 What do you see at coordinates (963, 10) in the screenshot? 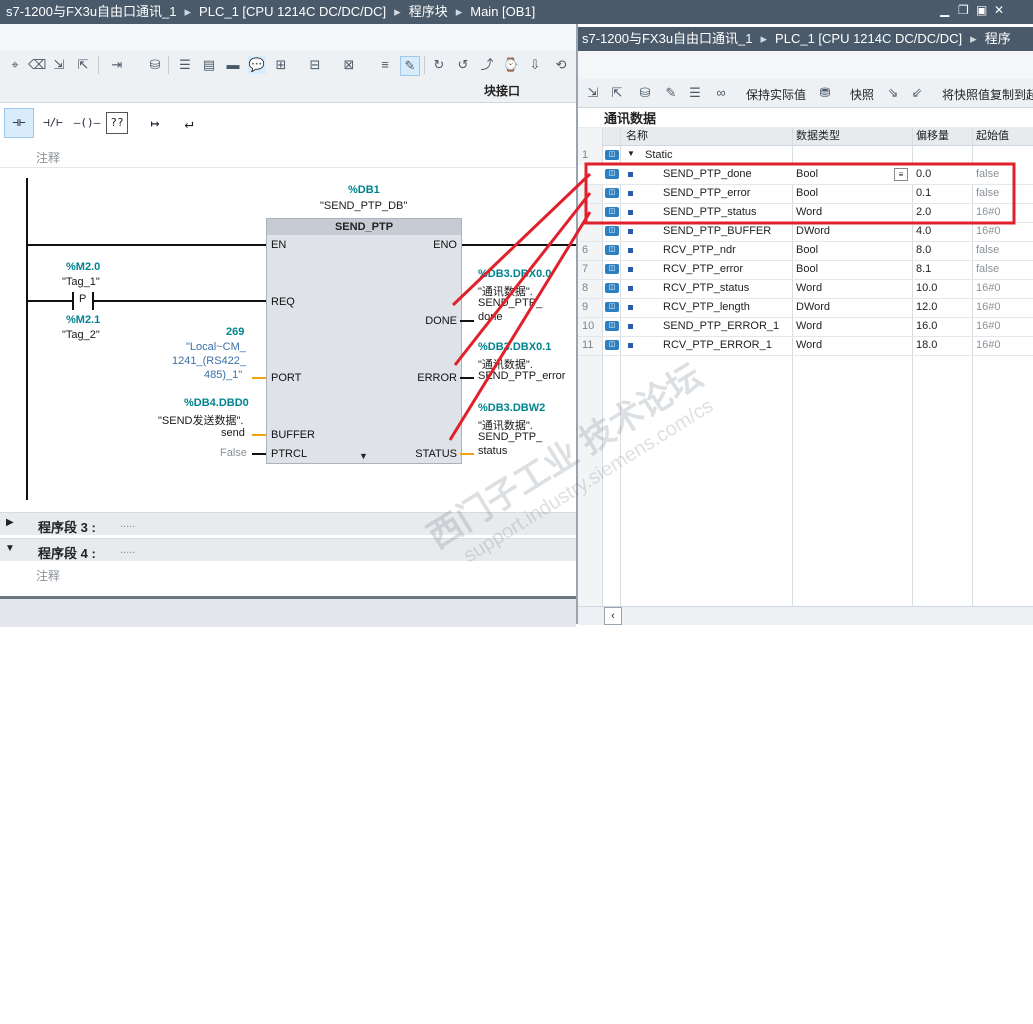
I see `restore-icon: ❐` at bounding box center [963, 10].